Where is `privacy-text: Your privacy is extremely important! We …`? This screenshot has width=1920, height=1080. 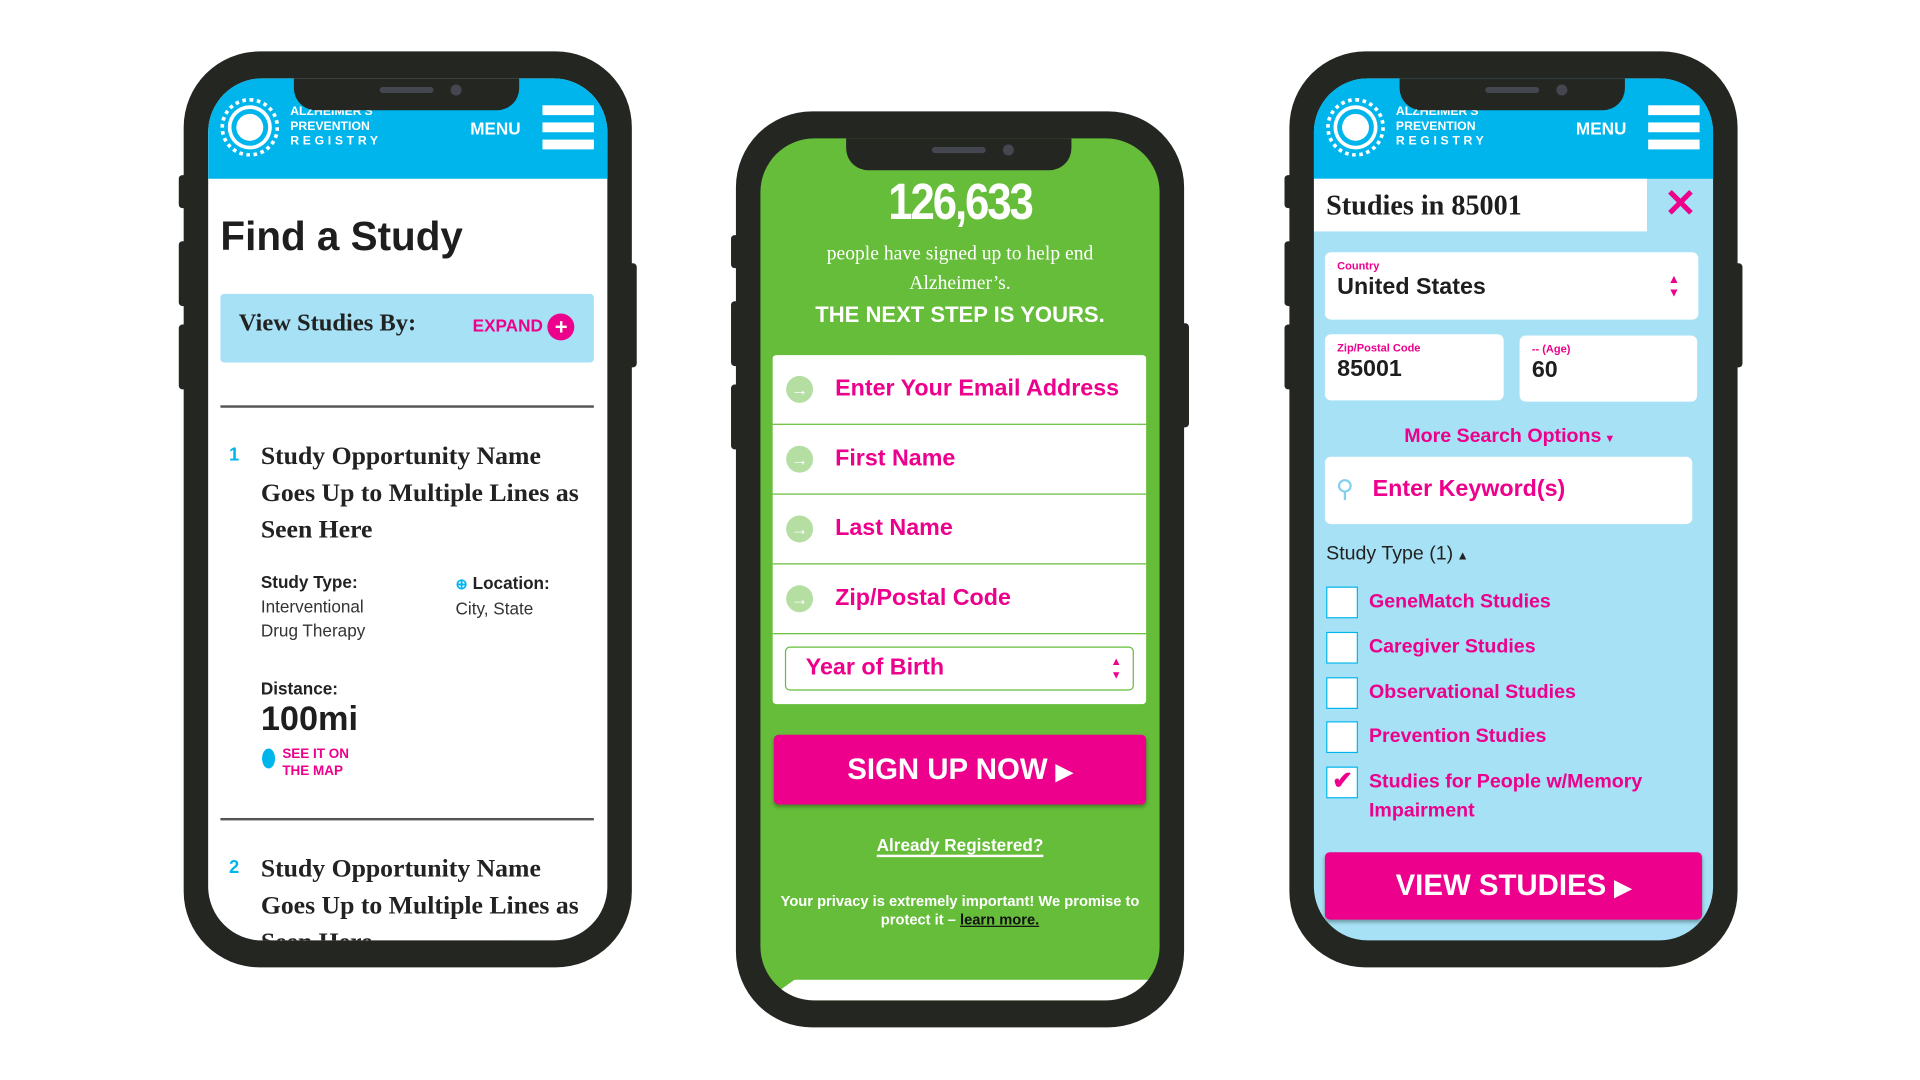 privacy-text: Your privacy is extremely important! We … is located at coordinates (960, 910).